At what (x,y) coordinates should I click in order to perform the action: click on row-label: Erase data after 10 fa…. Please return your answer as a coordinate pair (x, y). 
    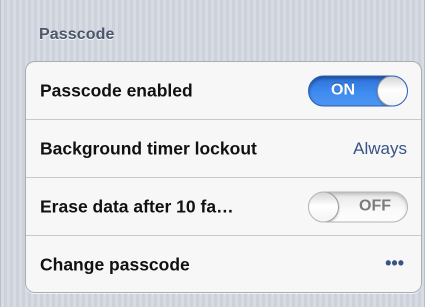
    Looking at the image, I should click on (137, 206).